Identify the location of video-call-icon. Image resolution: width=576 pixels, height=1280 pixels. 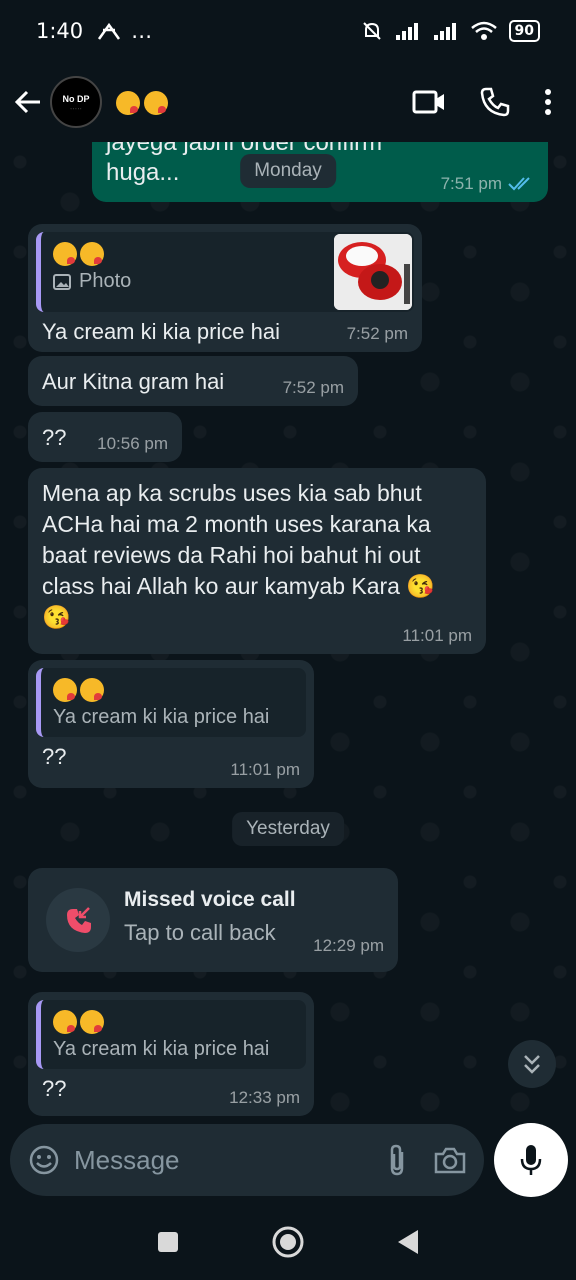
(429, 102).